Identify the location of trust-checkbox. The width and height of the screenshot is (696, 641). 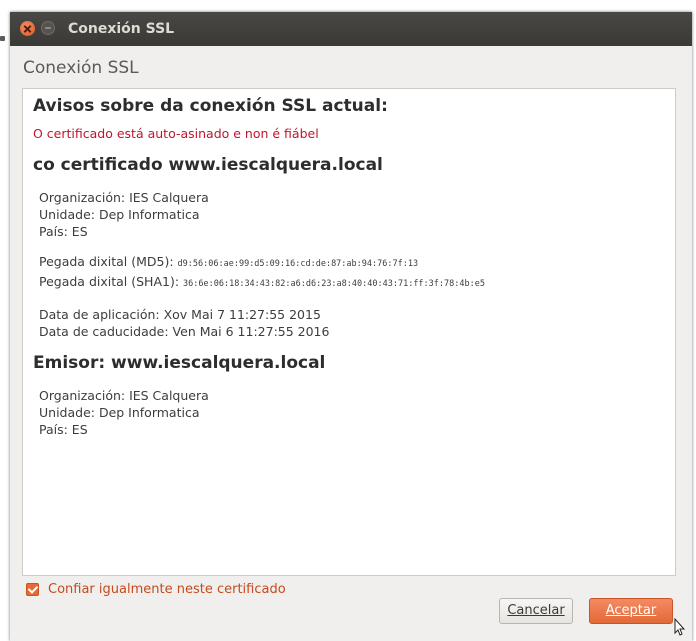
(32, 589).